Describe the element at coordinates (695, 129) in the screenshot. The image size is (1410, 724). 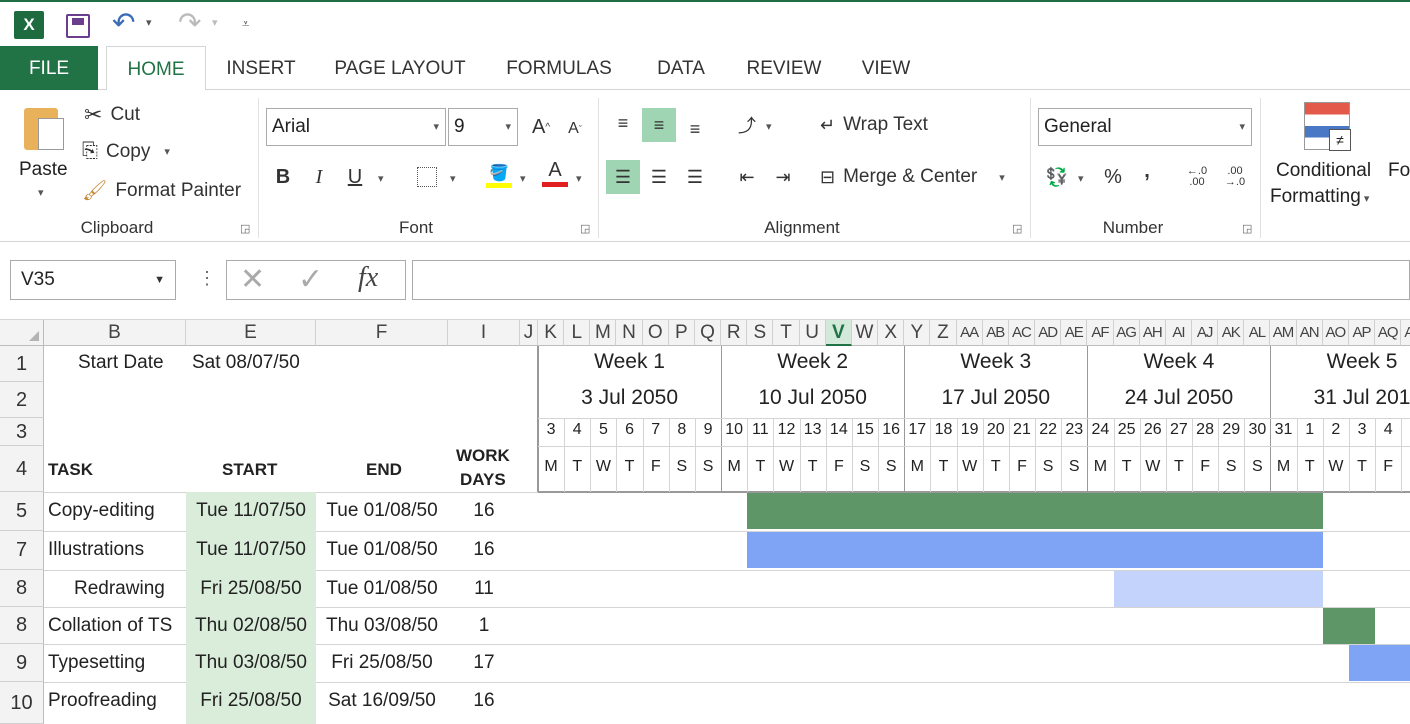
I see `align-bottom-icon: ≡` at that location.